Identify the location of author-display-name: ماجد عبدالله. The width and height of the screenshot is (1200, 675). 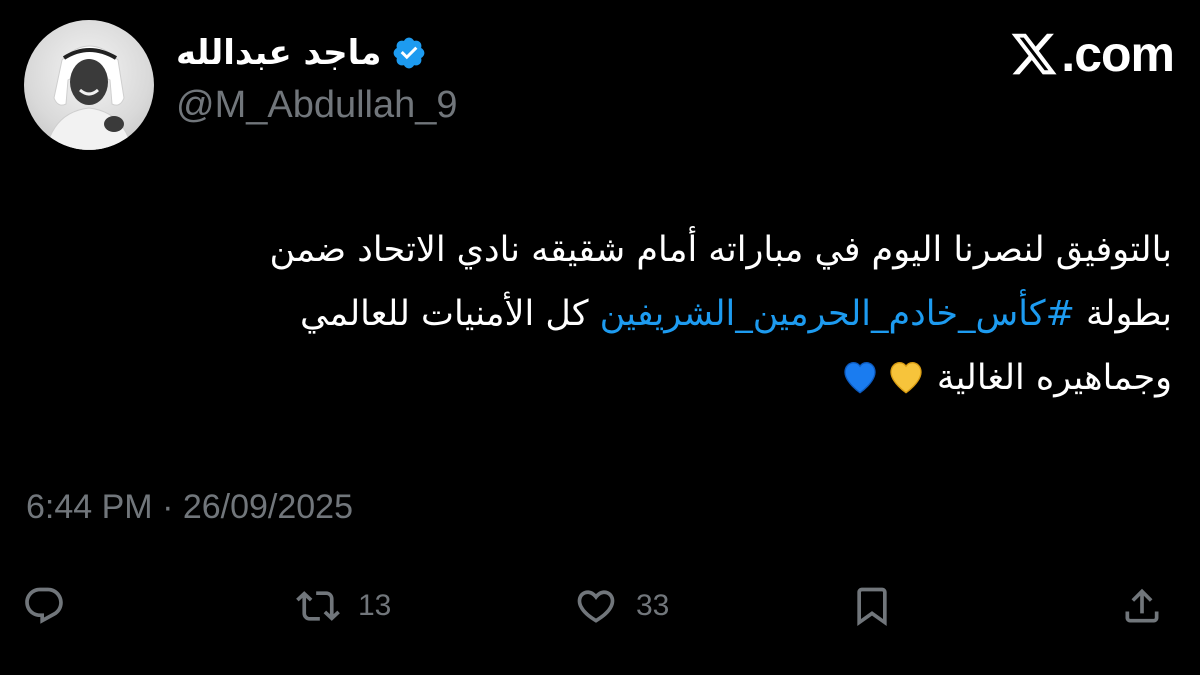
(278, 53).